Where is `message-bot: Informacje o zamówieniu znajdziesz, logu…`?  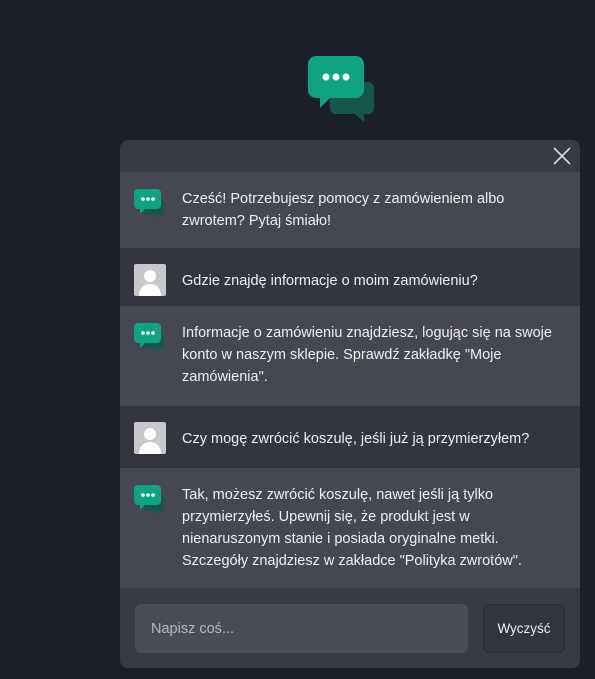
message-bot: Informacje o zamówieniu znajdziesz, logu… is located at coordinates (350, 356).